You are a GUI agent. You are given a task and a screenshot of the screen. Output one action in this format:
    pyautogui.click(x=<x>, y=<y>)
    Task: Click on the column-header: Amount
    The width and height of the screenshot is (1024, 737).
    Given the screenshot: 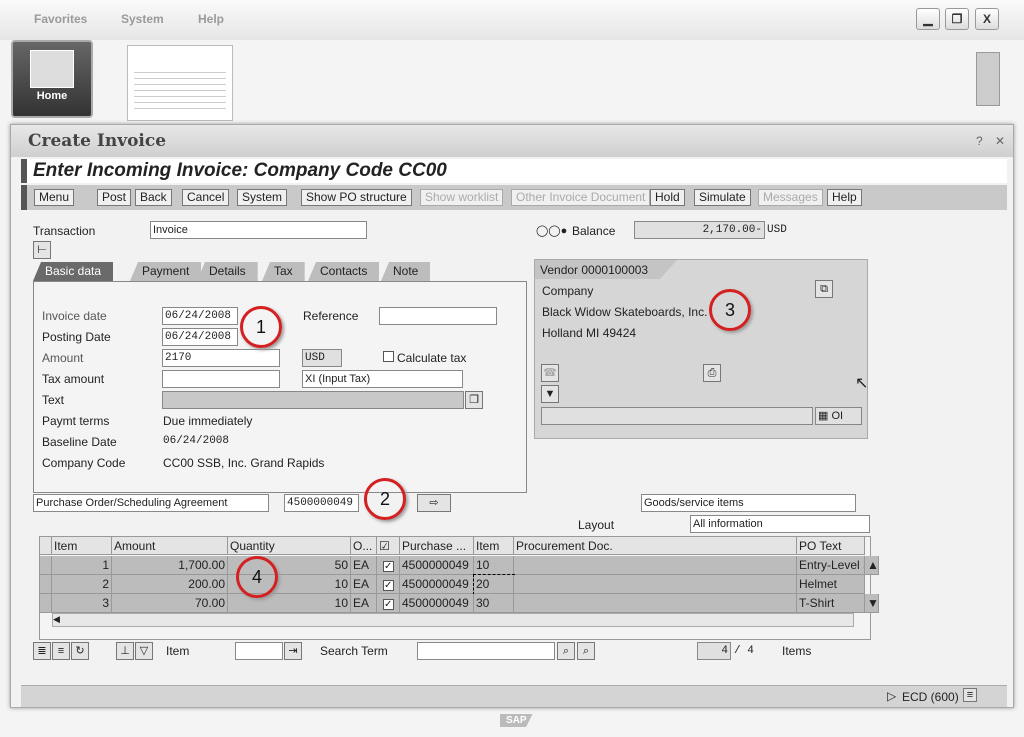 What is the action you would take?
    pyautogui.click(x=170, y=546)
    